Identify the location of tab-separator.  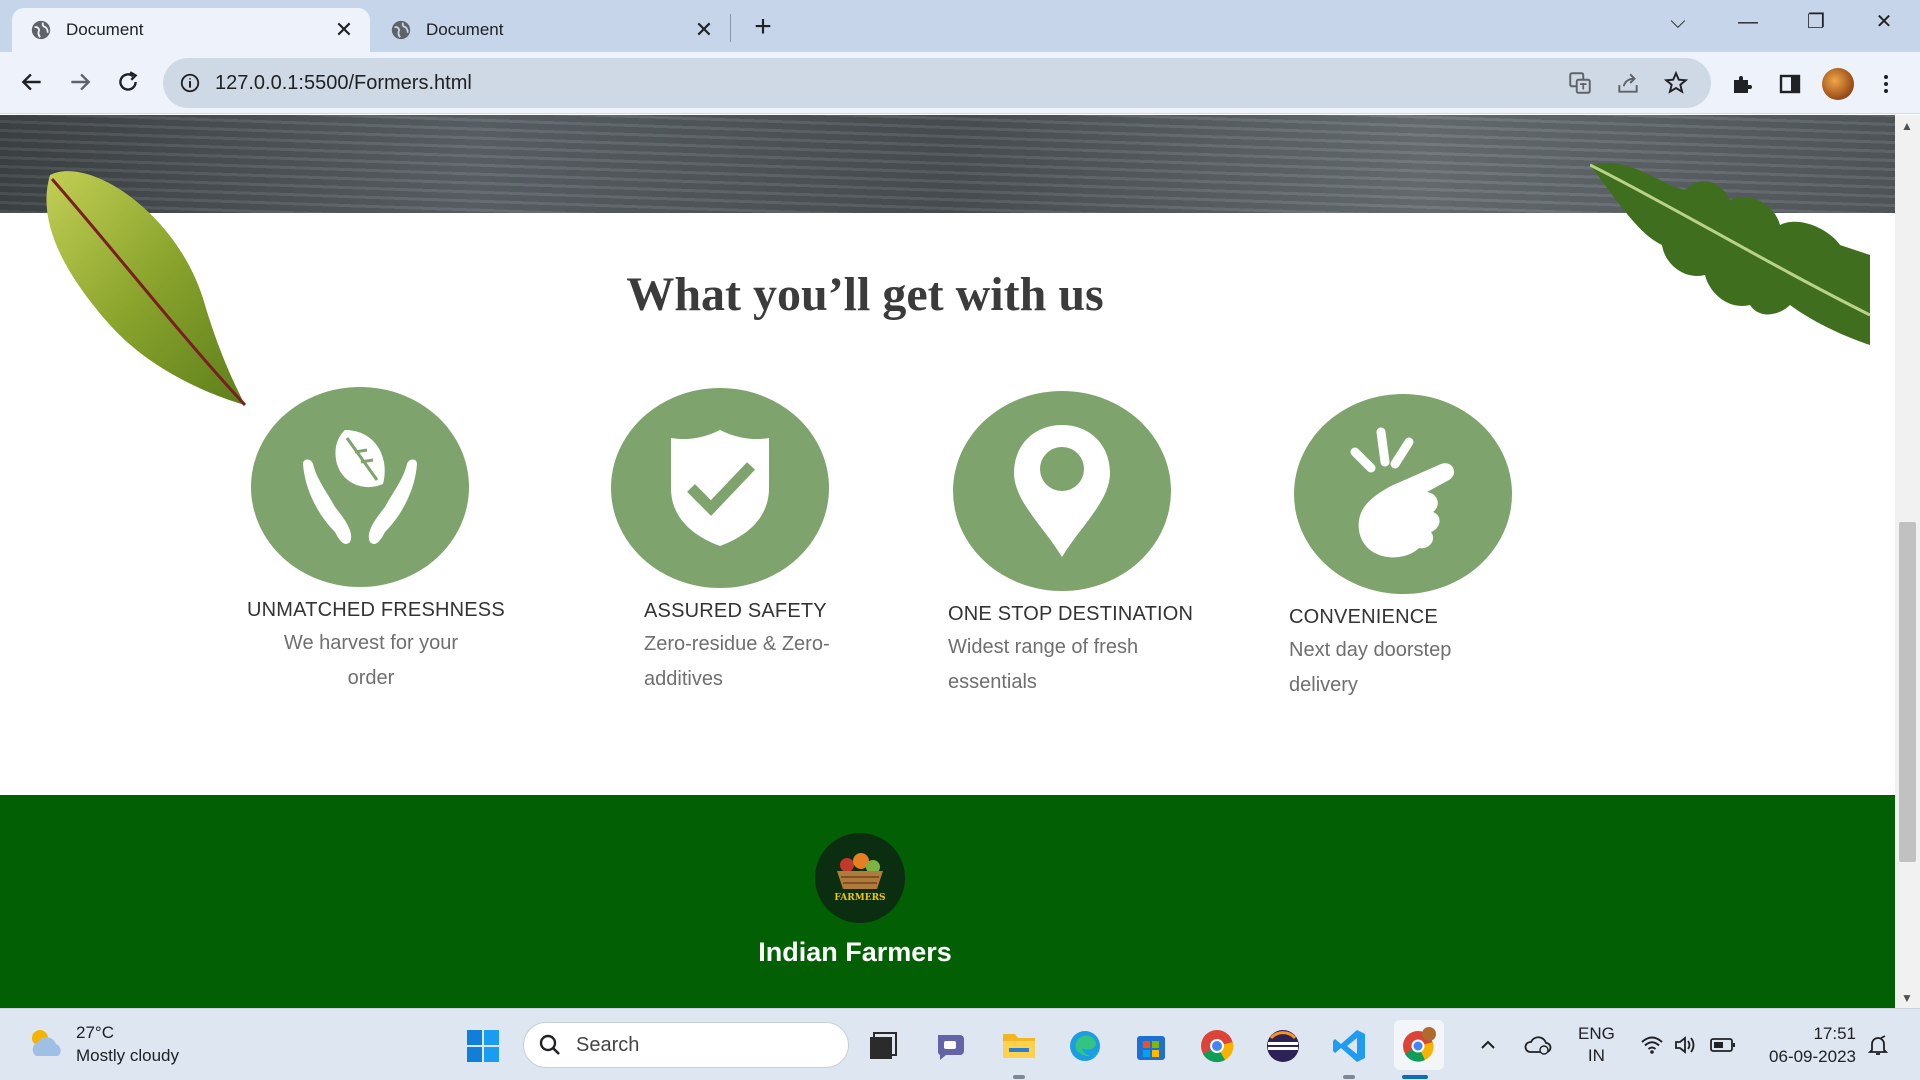
(730, 28).